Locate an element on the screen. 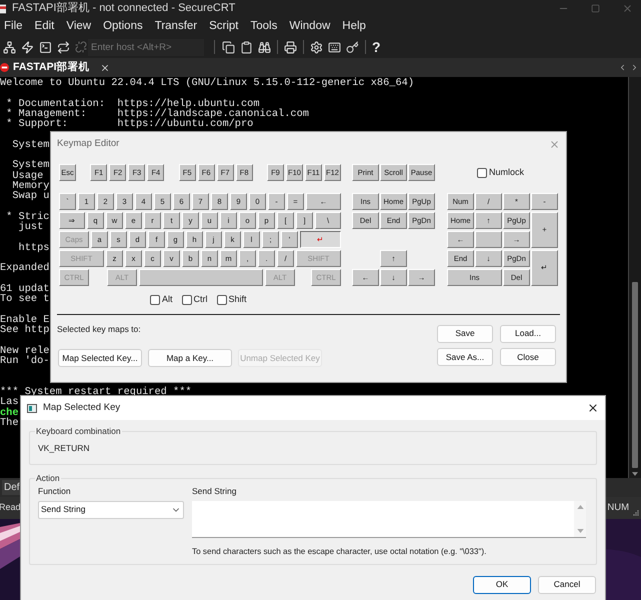 Image resolution: width=641 pixels, height=600 pixels. group-label: Action is located at coordinates (48, 478).